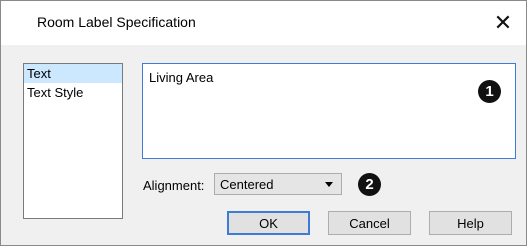 Image resolution: width=527 pixels, height=246 pixels. I want to click on callout-badge-2: 2, so click(369, 184).